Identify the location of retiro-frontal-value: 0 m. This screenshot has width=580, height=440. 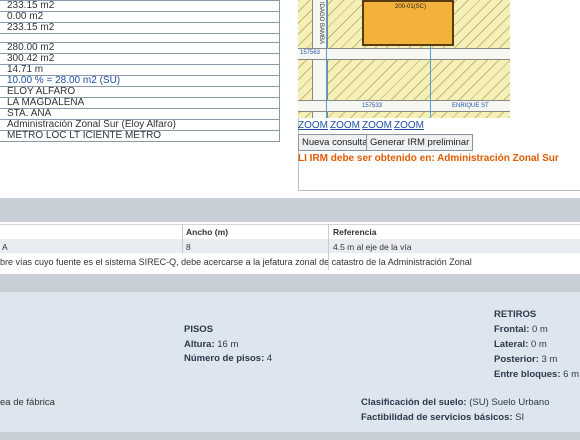
(540, 329).